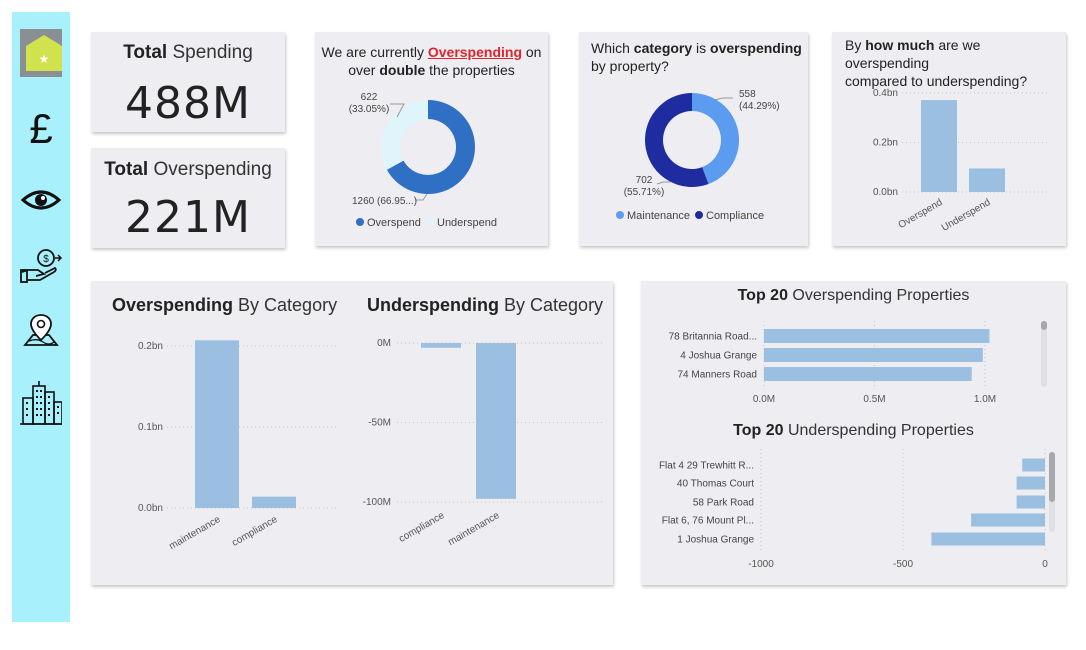 The height and width of the screenshot is (650, 1086). What do you see at coordinates (394, 223) in the screenshot?
I see `legend-label-overspend: Overspend` at bounding box center [394, 223].